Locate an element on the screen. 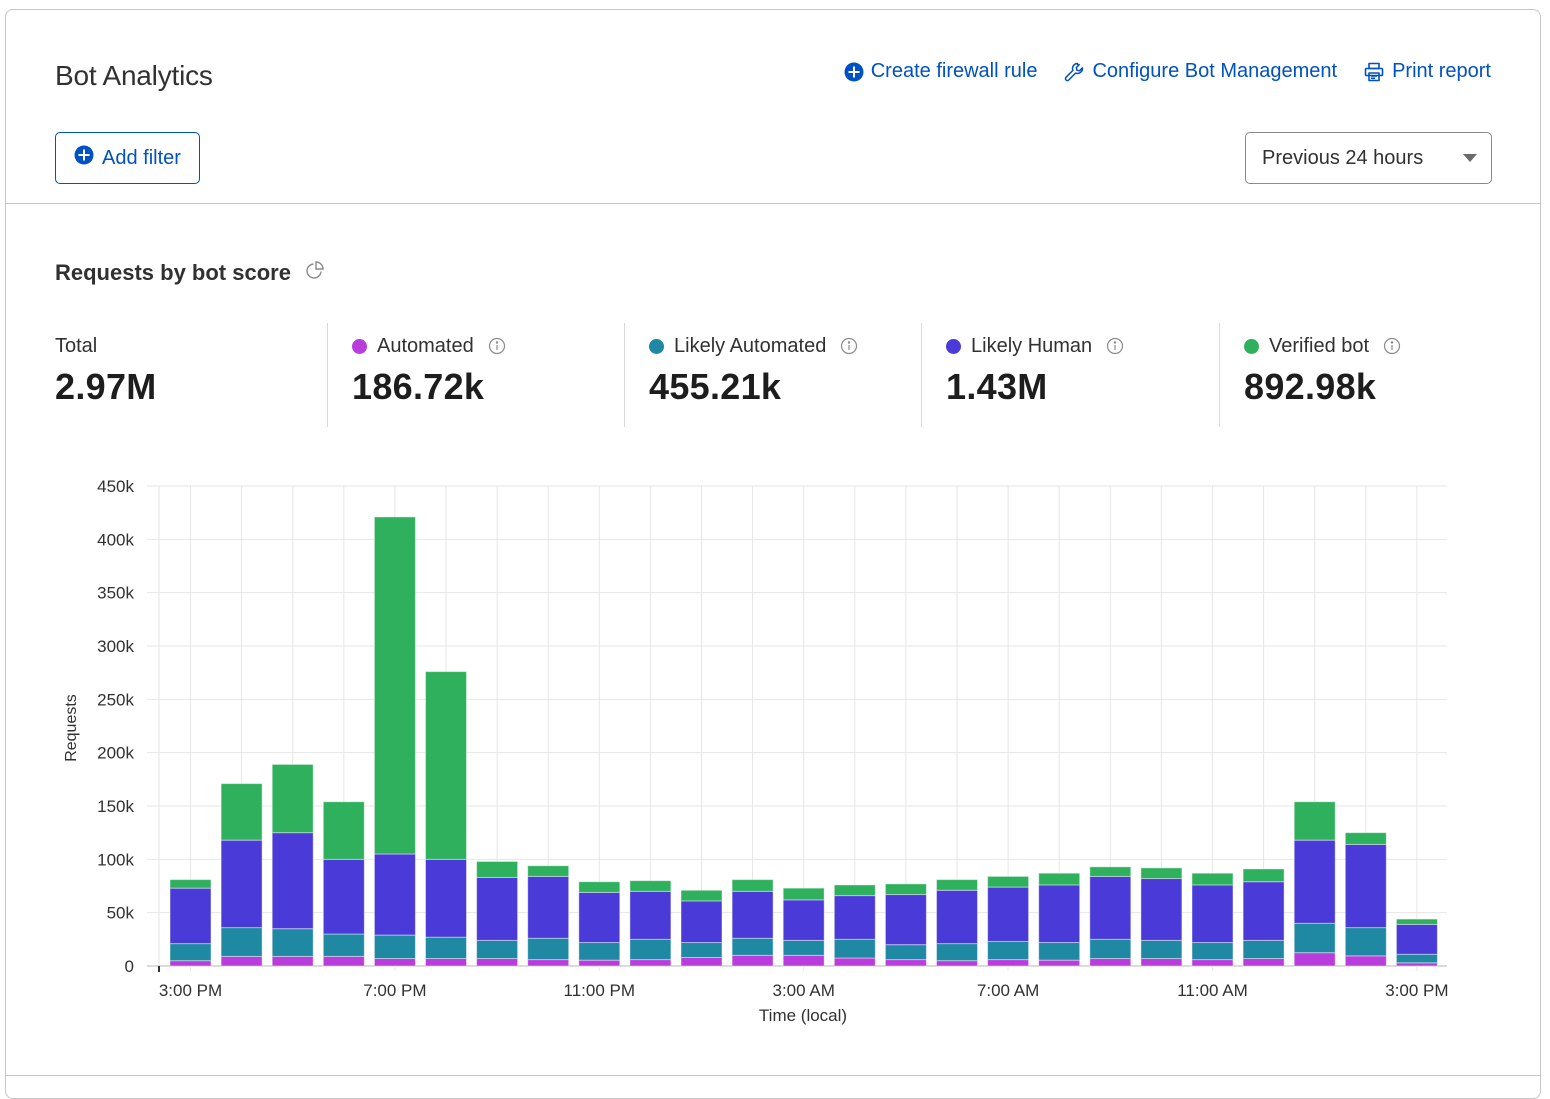 The image size is (1550, 1099). create-firewall-rule-link: Create firewall rule is located at coordinates (940, 71).